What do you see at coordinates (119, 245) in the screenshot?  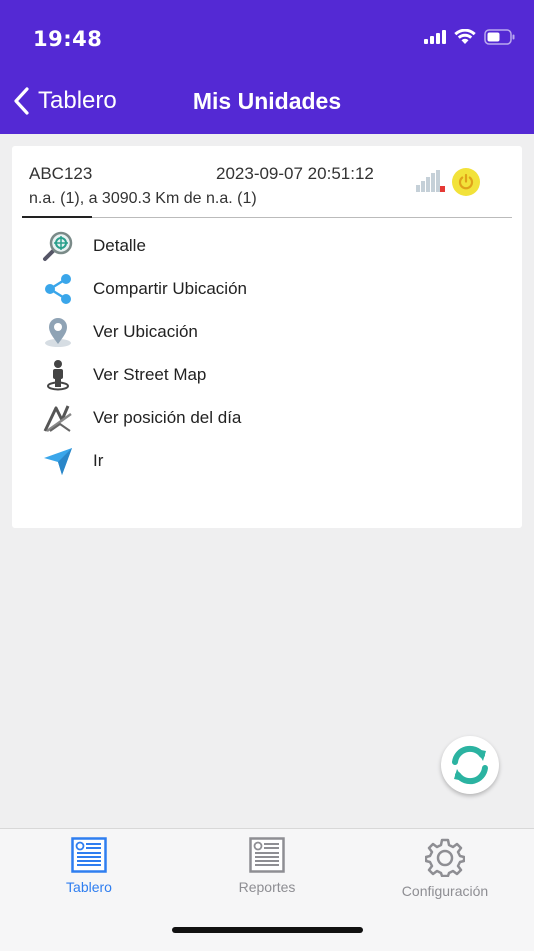 I see `menu-label: Detalle` at bounding box center [119, 245].